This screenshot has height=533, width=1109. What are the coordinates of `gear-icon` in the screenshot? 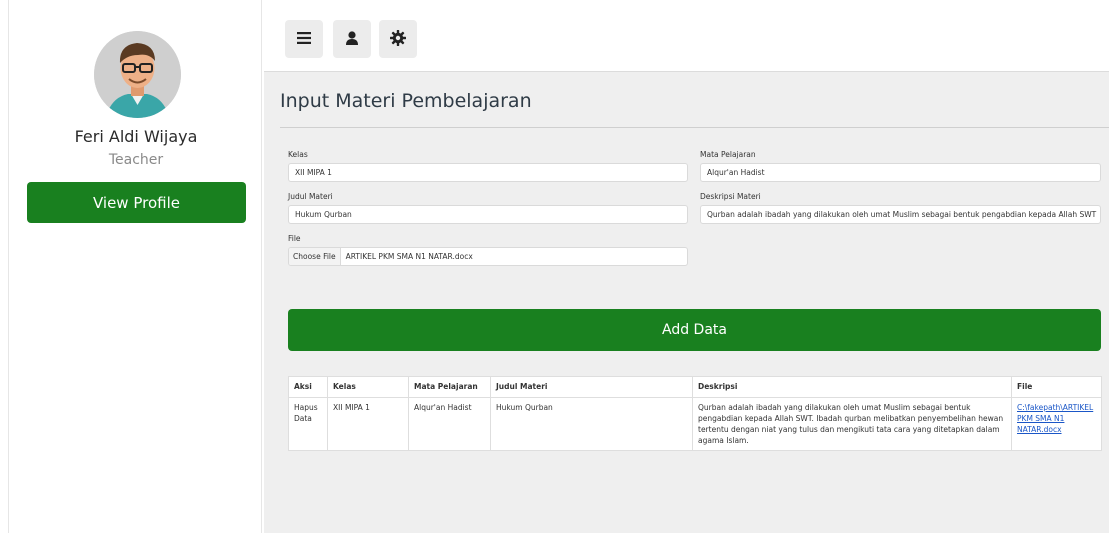 It's located at (398, 39).